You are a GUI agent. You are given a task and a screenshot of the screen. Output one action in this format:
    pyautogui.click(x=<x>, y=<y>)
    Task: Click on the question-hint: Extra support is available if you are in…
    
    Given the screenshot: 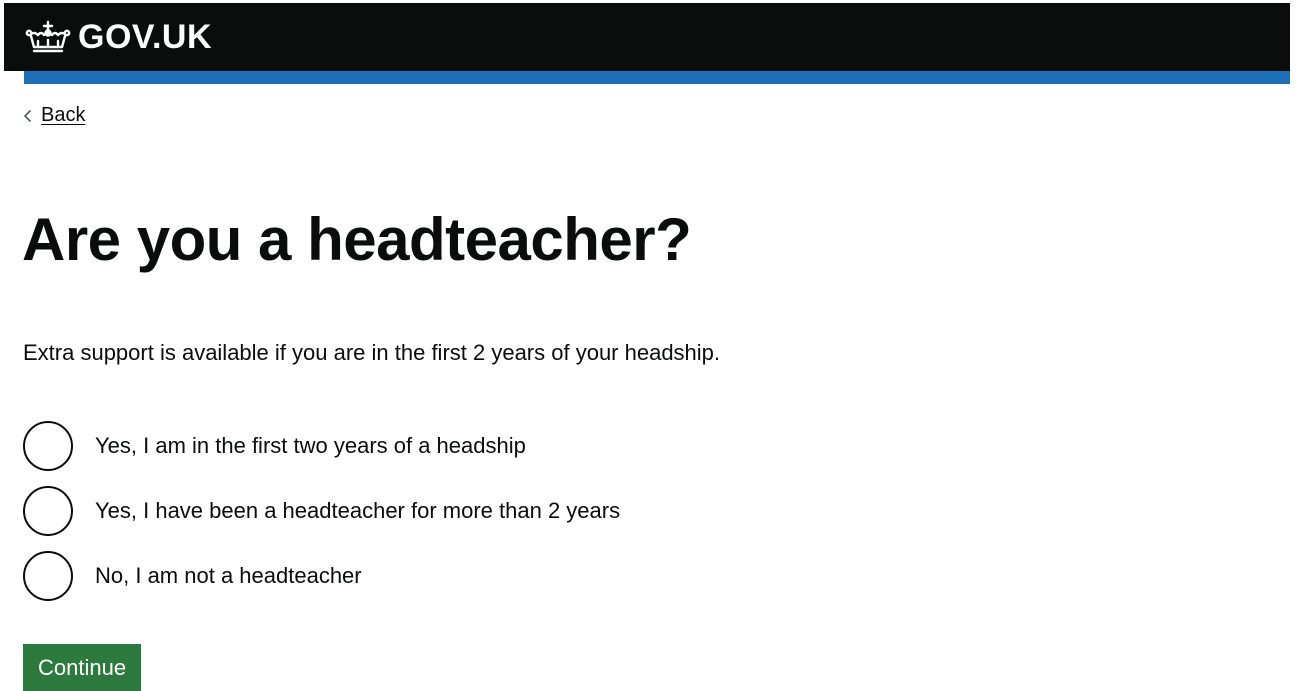 What is the action you would take?
    pyautogui.click(x=372, y=352)
    